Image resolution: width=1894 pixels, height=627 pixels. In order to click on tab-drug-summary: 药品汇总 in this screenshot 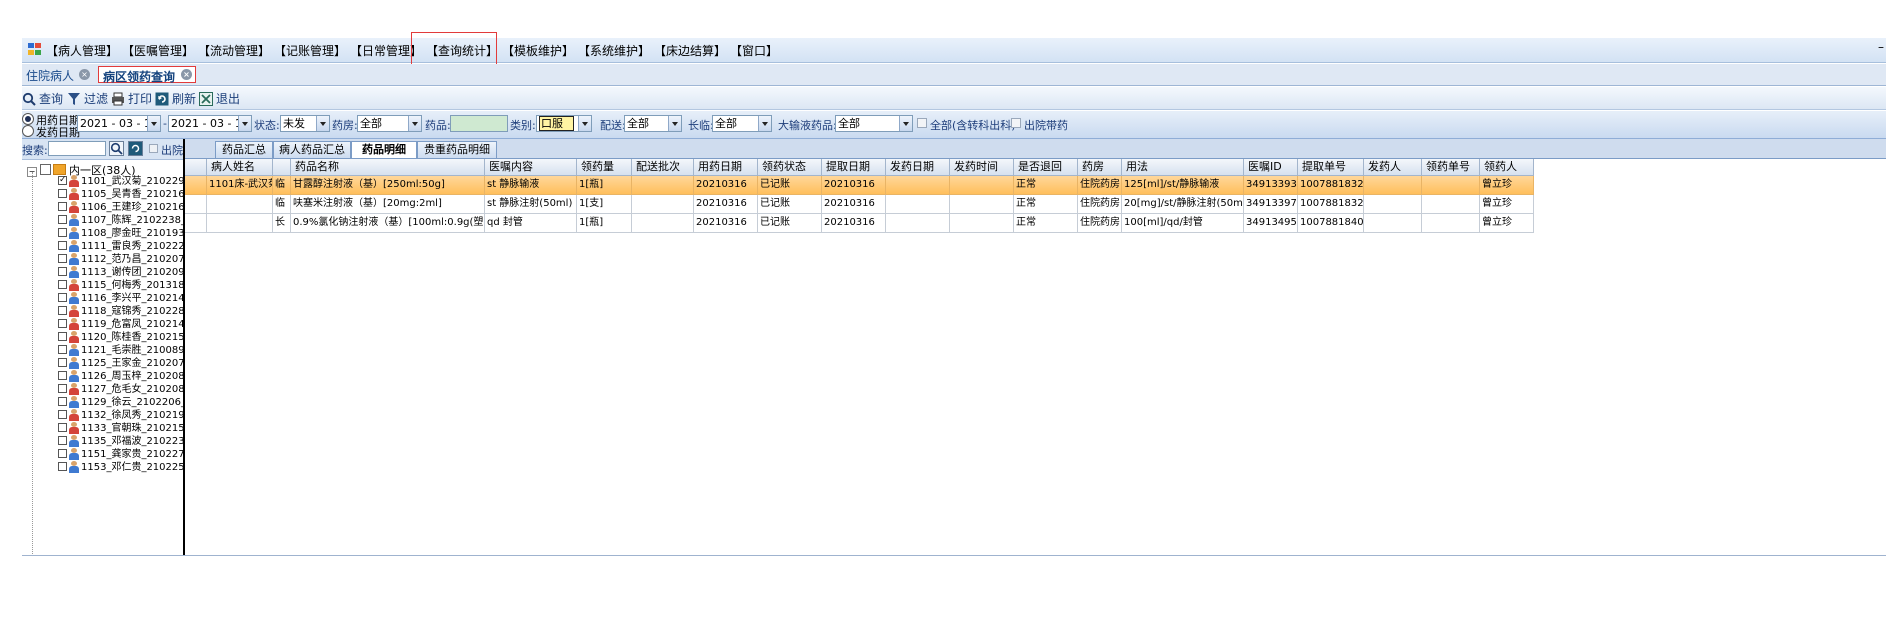, I will do `click(244, 149)`.